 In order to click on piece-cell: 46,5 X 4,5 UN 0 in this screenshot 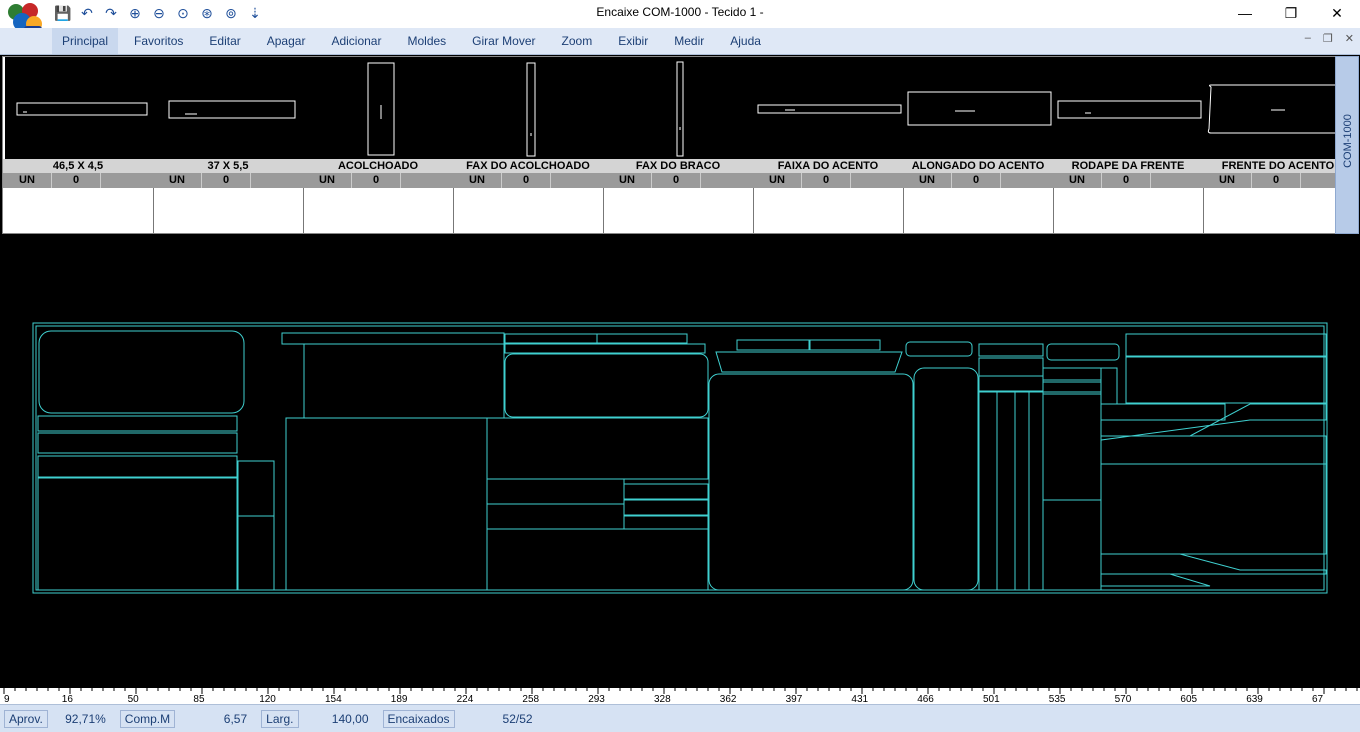, I will do `click(79, 145)`.